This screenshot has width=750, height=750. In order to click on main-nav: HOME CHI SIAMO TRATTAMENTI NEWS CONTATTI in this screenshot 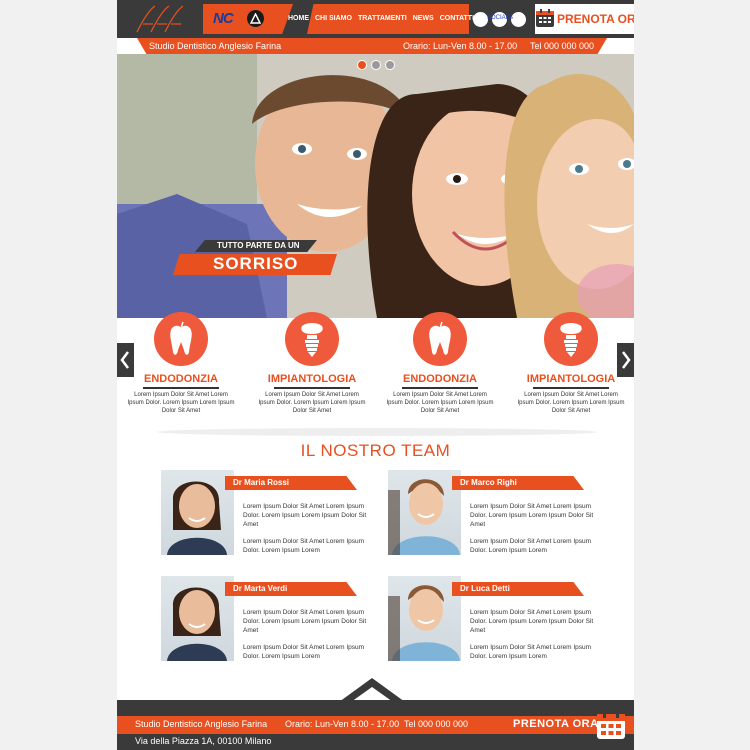, I will do `click(381, 19)`.